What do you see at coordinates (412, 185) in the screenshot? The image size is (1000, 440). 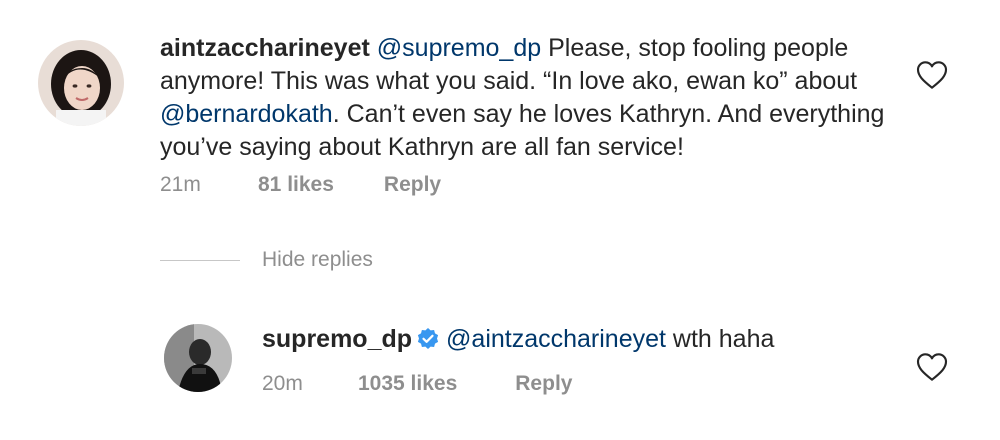 I see `comment-reply-button: Reply` at bounding box center [412, 185].